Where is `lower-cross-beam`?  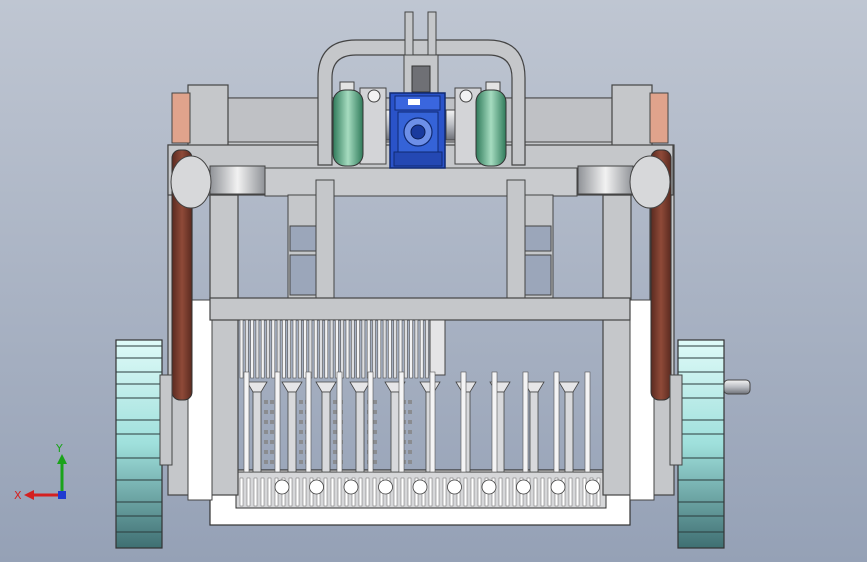 lower-cross-beam is located at coordinates (420, 309).